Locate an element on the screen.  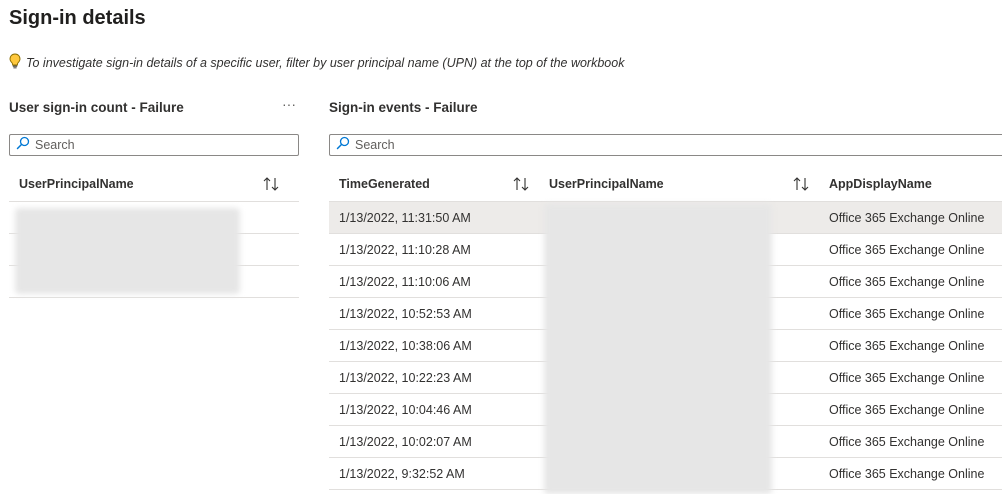
left-search-box is located at coordinates (154, 145).